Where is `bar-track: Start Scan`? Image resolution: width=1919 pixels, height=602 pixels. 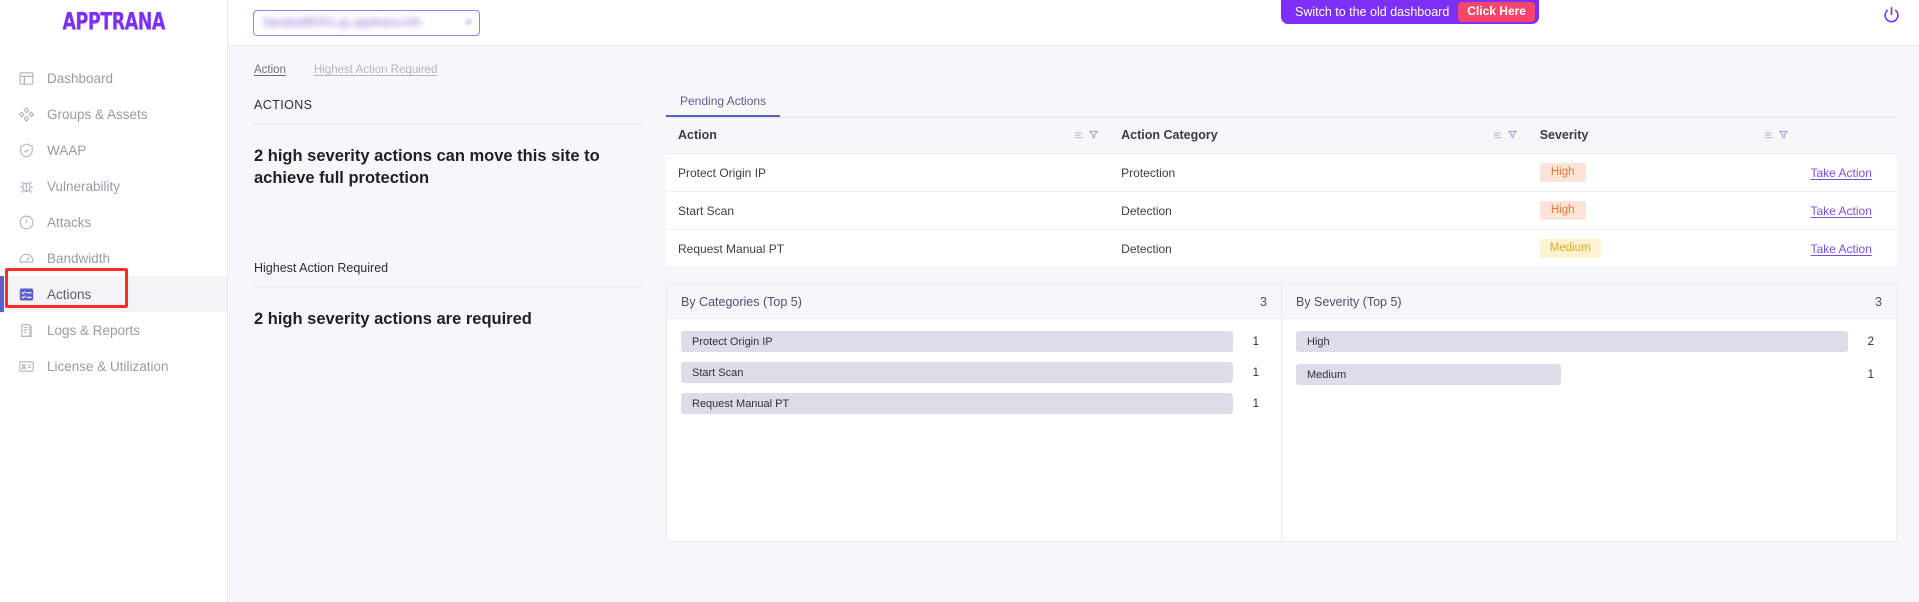 bar-track: Start Scan is located at coordinates (957, 372).